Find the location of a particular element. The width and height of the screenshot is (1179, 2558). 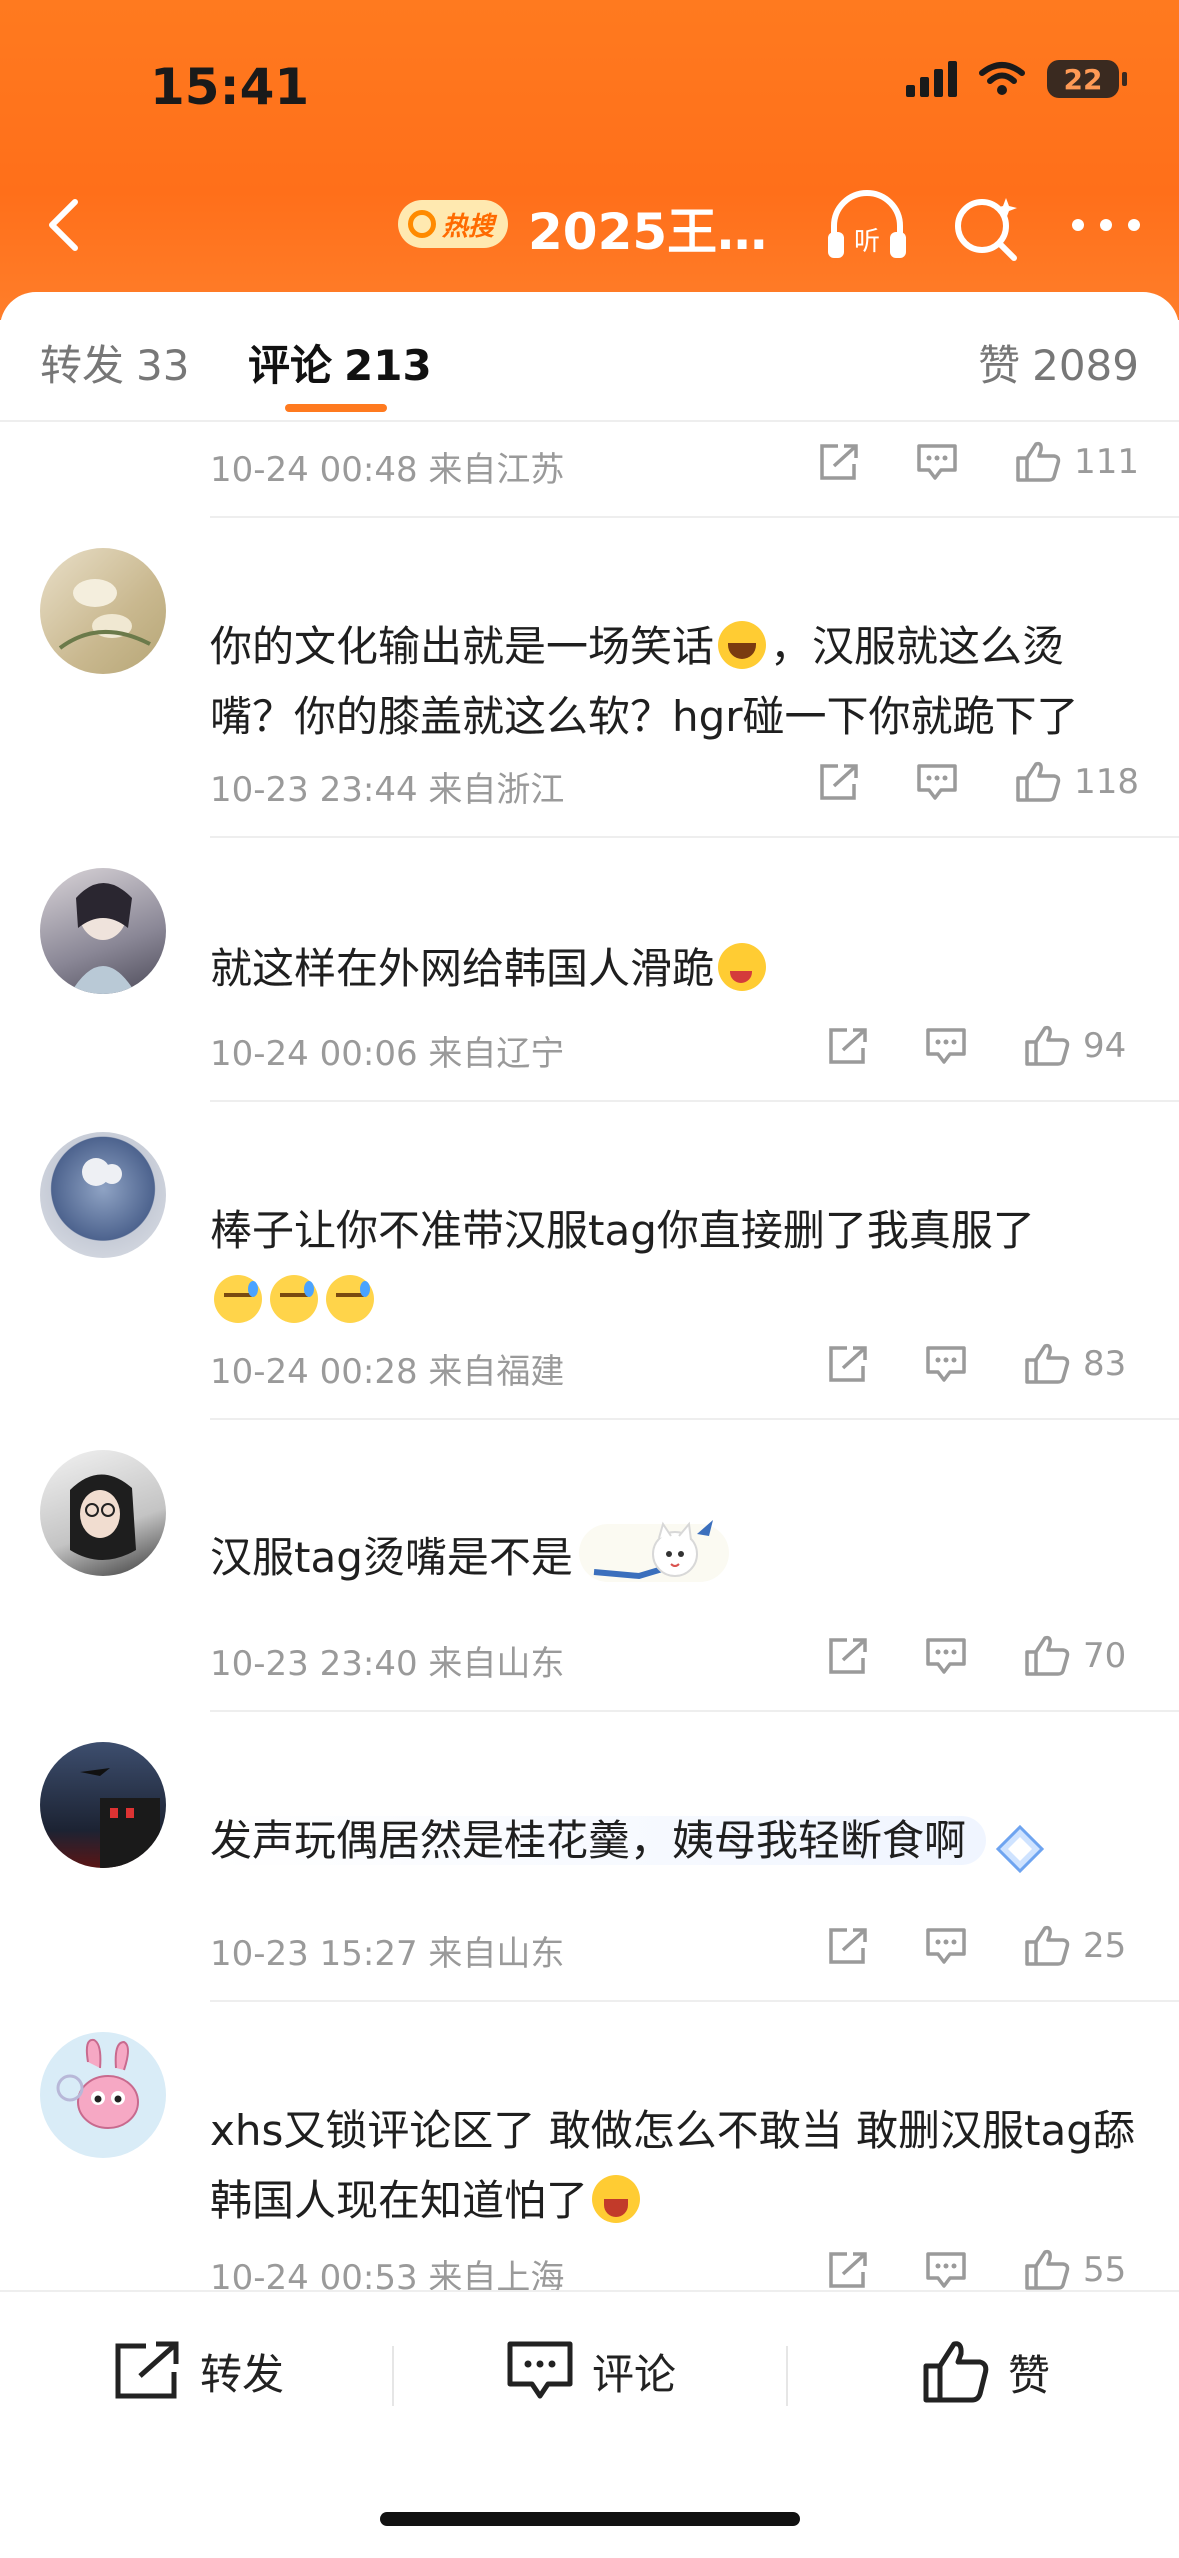

tab-repost-label: 转发 is located at coordinates (82, 365).